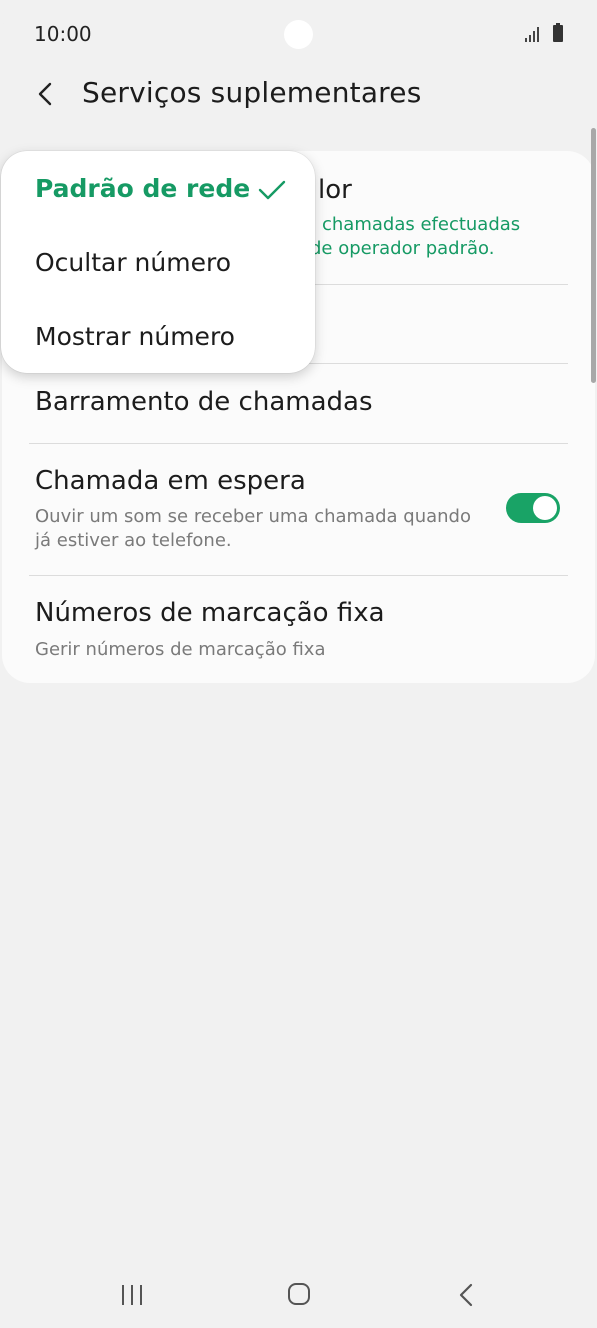  Describe the element at coordinates (421, 224) in the screenshot. I see `caller-id-subtitle-line1: chamadas efectuadas` at that location.